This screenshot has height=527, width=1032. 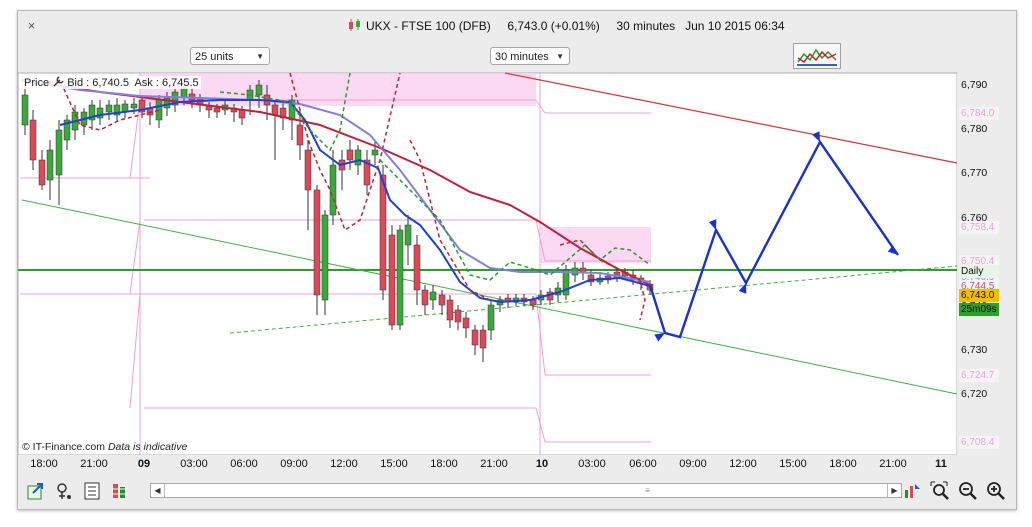 I want to click on x-tick-label: 09, so click(x=144, y=464).